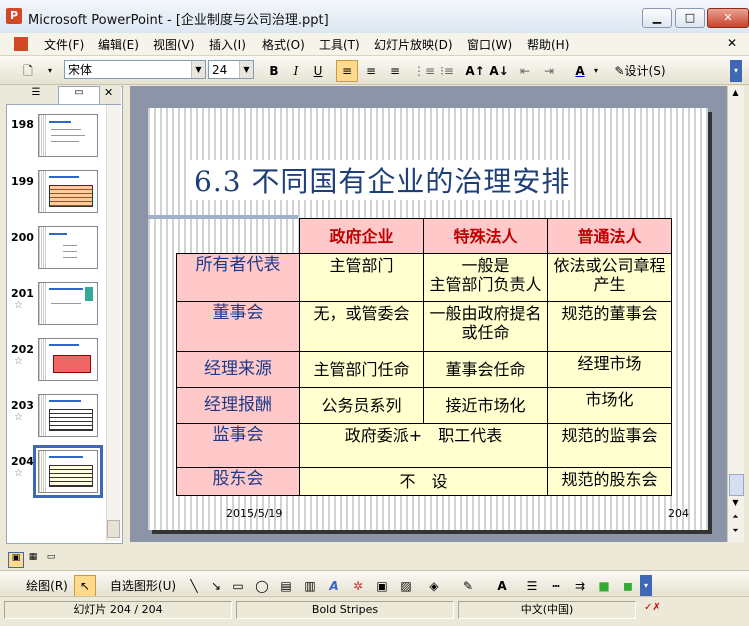 The height and width of the screenshot is (626, 749). What do you see at coordinates (113, 323) in the screenshot?
I see `thumbnail-scrollbar` at bounding box center [113, 323].